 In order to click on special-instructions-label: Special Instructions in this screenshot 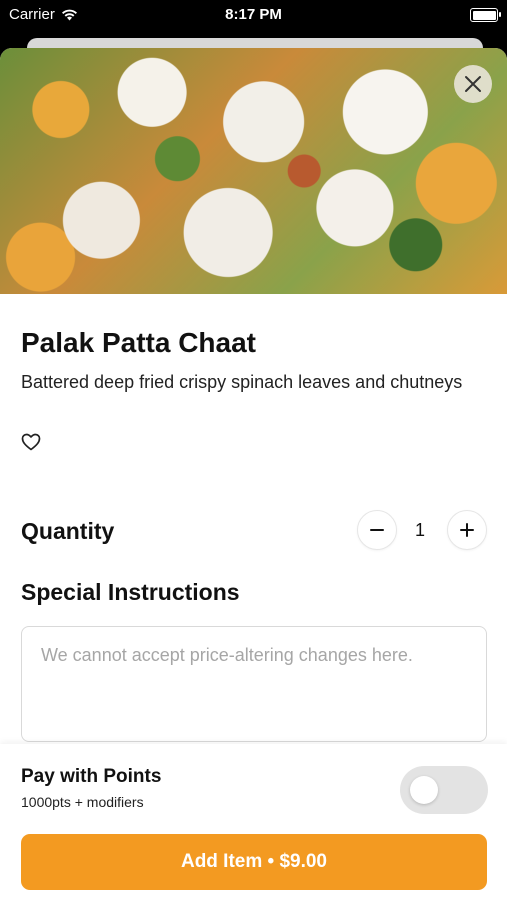, I will do `click(130, 592)`.